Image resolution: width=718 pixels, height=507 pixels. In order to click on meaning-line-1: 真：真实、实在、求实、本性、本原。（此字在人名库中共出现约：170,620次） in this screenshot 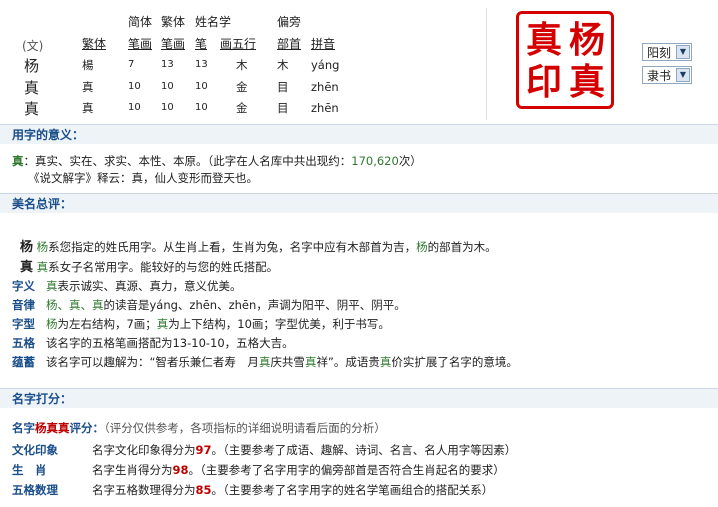, I will do `click(217, 161)`.